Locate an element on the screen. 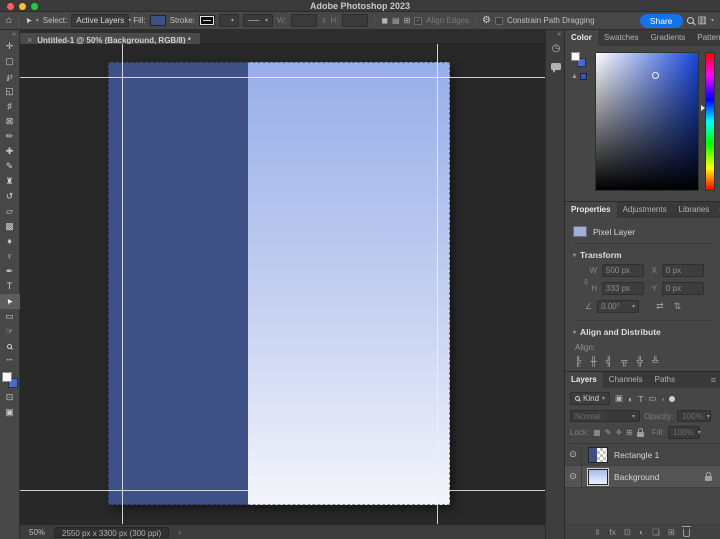 The height and width of the screenshot is (539, 720). transform-x-field: 0 px is located at coordinates (683, 270).